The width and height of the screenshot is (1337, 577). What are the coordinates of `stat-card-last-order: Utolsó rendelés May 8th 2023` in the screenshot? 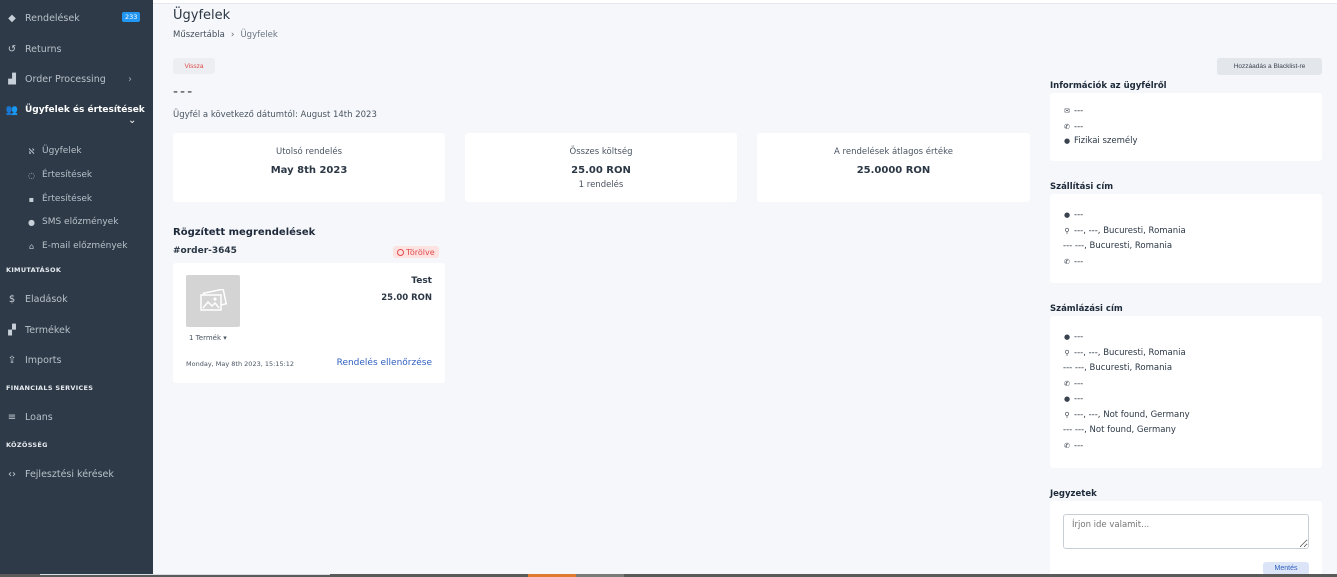 It's located at (309, 167).